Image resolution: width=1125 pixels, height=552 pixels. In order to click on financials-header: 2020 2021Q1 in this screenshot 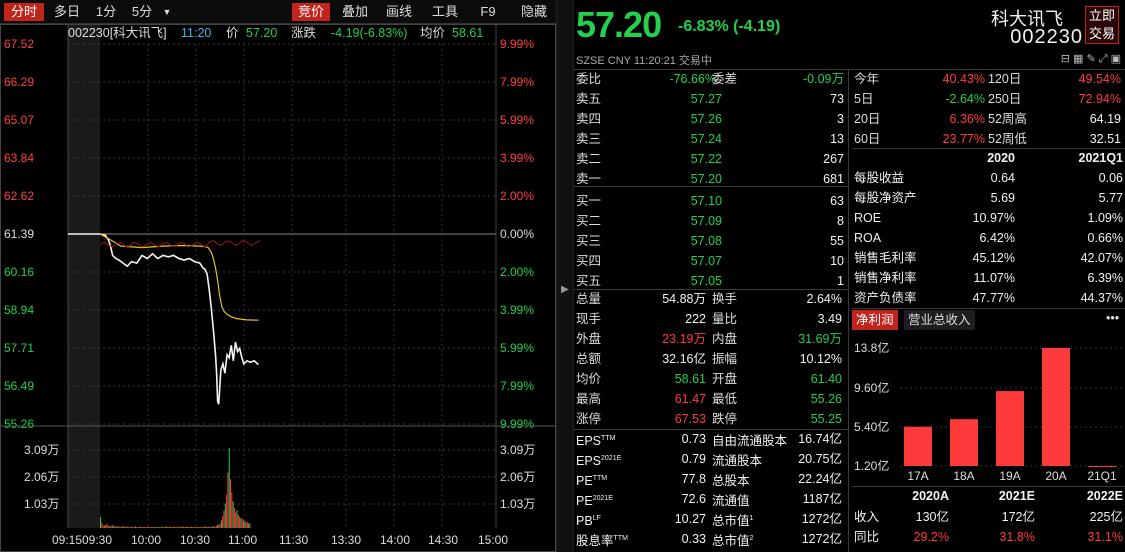, I will do `click(988, 158)`.